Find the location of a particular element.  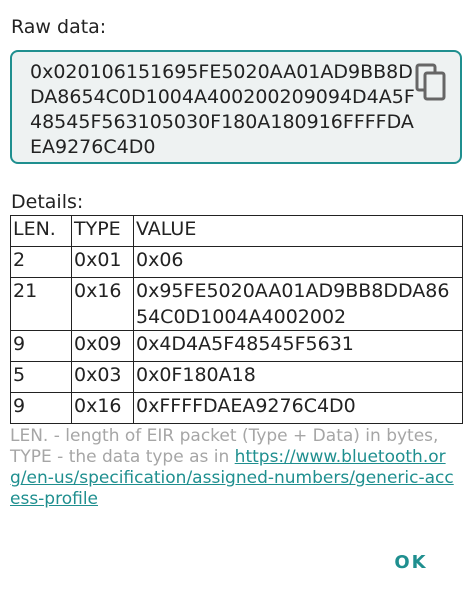

copy-icon is located at coordinates (430, 82).